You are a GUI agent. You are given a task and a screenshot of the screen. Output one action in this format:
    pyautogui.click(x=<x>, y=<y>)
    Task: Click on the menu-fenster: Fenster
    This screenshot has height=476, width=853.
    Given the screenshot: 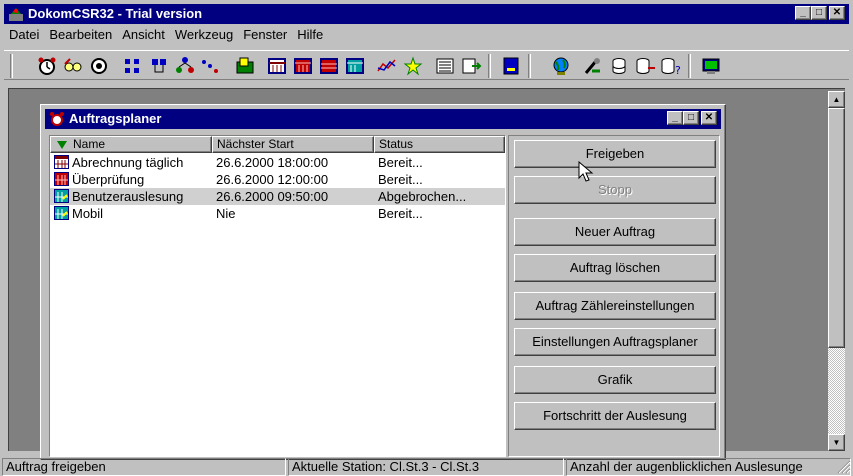 What is the action you would take?
    pyautogui.click(x=265, y=34)
    